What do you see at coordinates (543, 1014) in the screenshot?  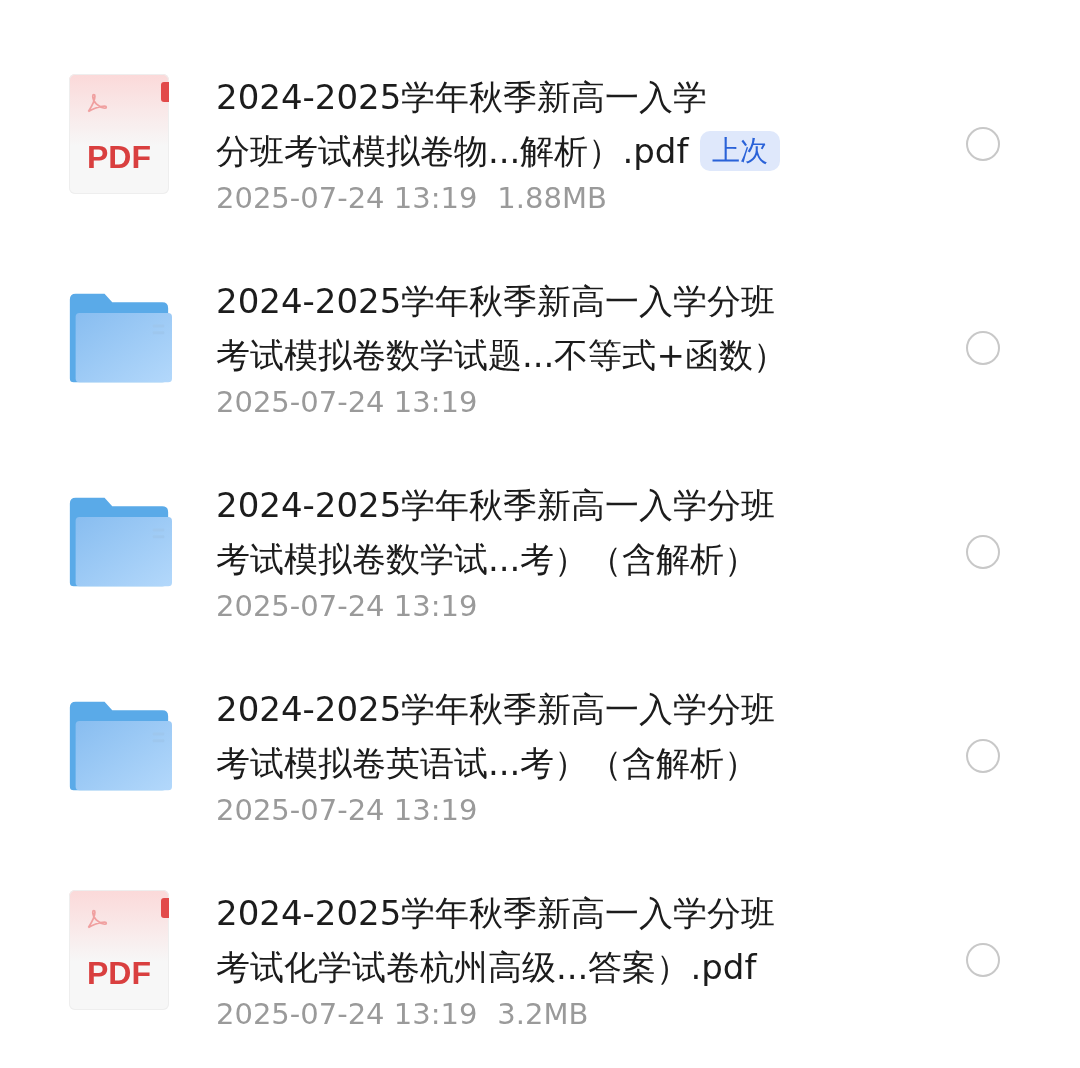 I see `file-size: 3.2MB` at bounding box center [543, 1014].